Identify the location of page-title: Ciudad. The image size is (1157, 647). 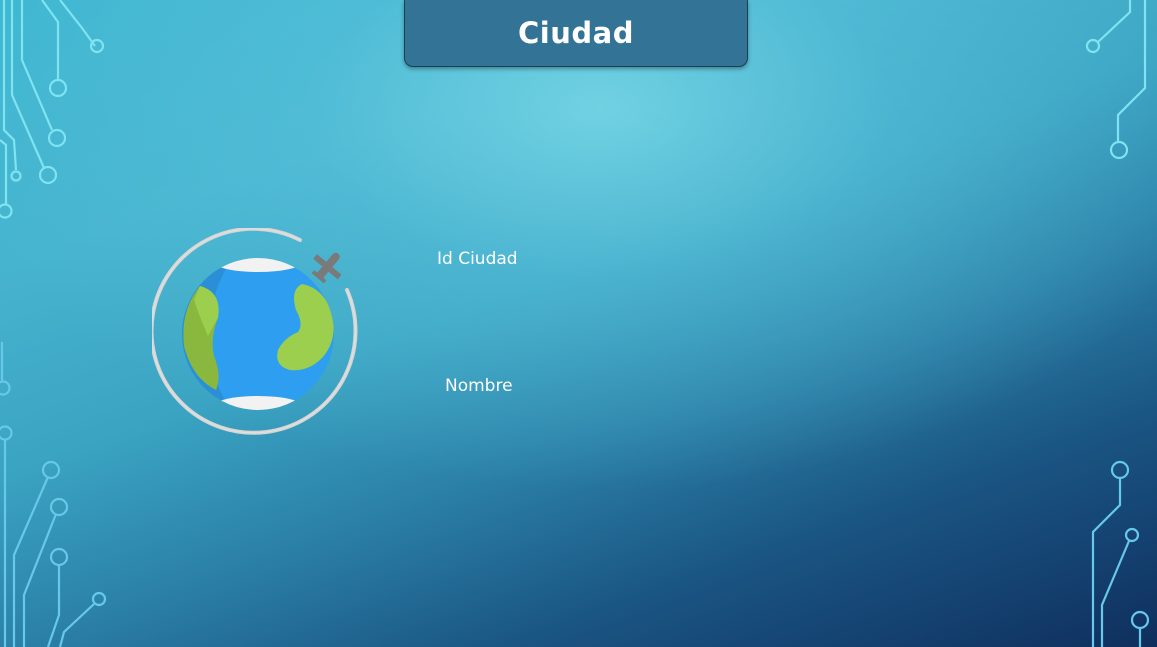
(576, 33).